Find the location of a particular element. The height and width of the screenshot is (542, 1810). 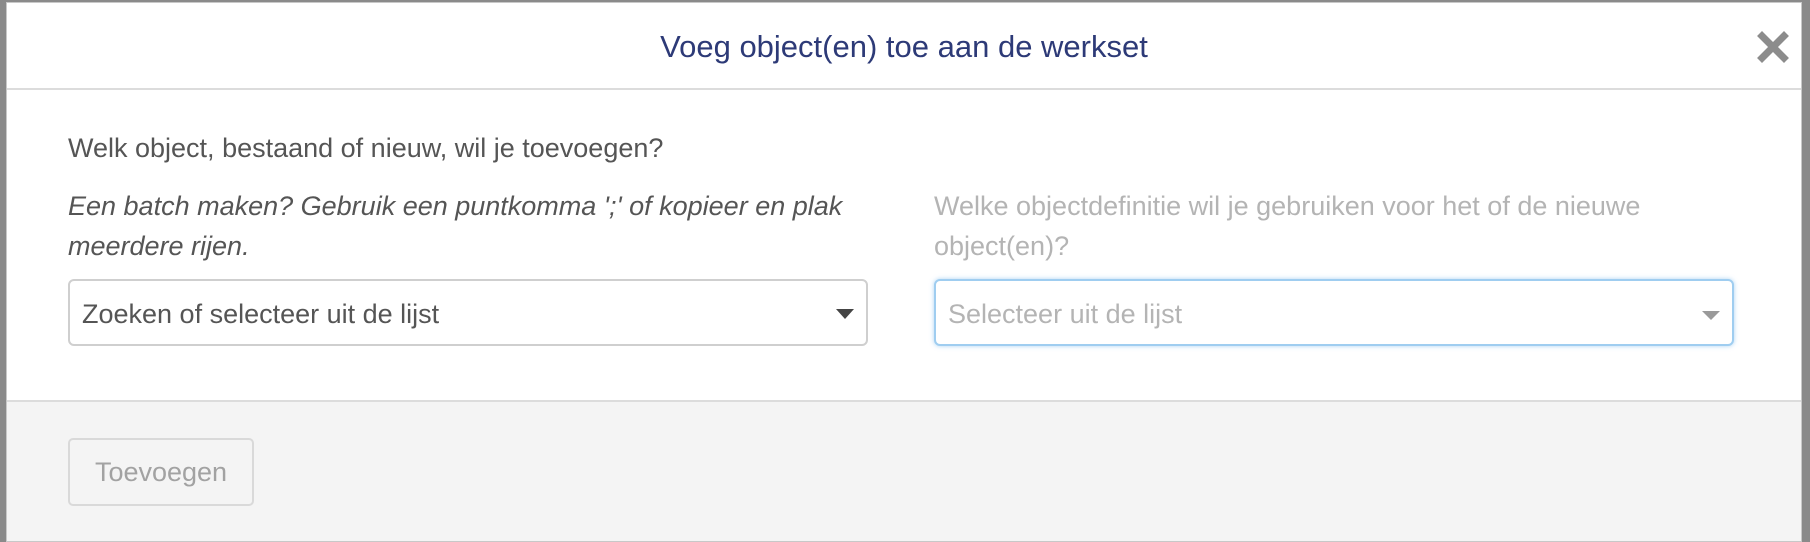

dialog-title: Voeg object(en) toe aan de werkset is located at coordinates (904, 46).